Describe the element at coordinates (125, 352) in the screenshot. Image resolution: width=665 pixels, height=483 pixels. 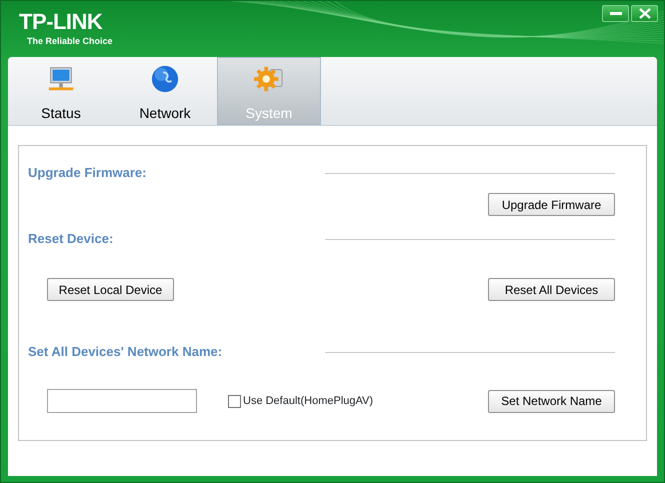
I see `section-title: Set All Devices' Network Name:` at that location.